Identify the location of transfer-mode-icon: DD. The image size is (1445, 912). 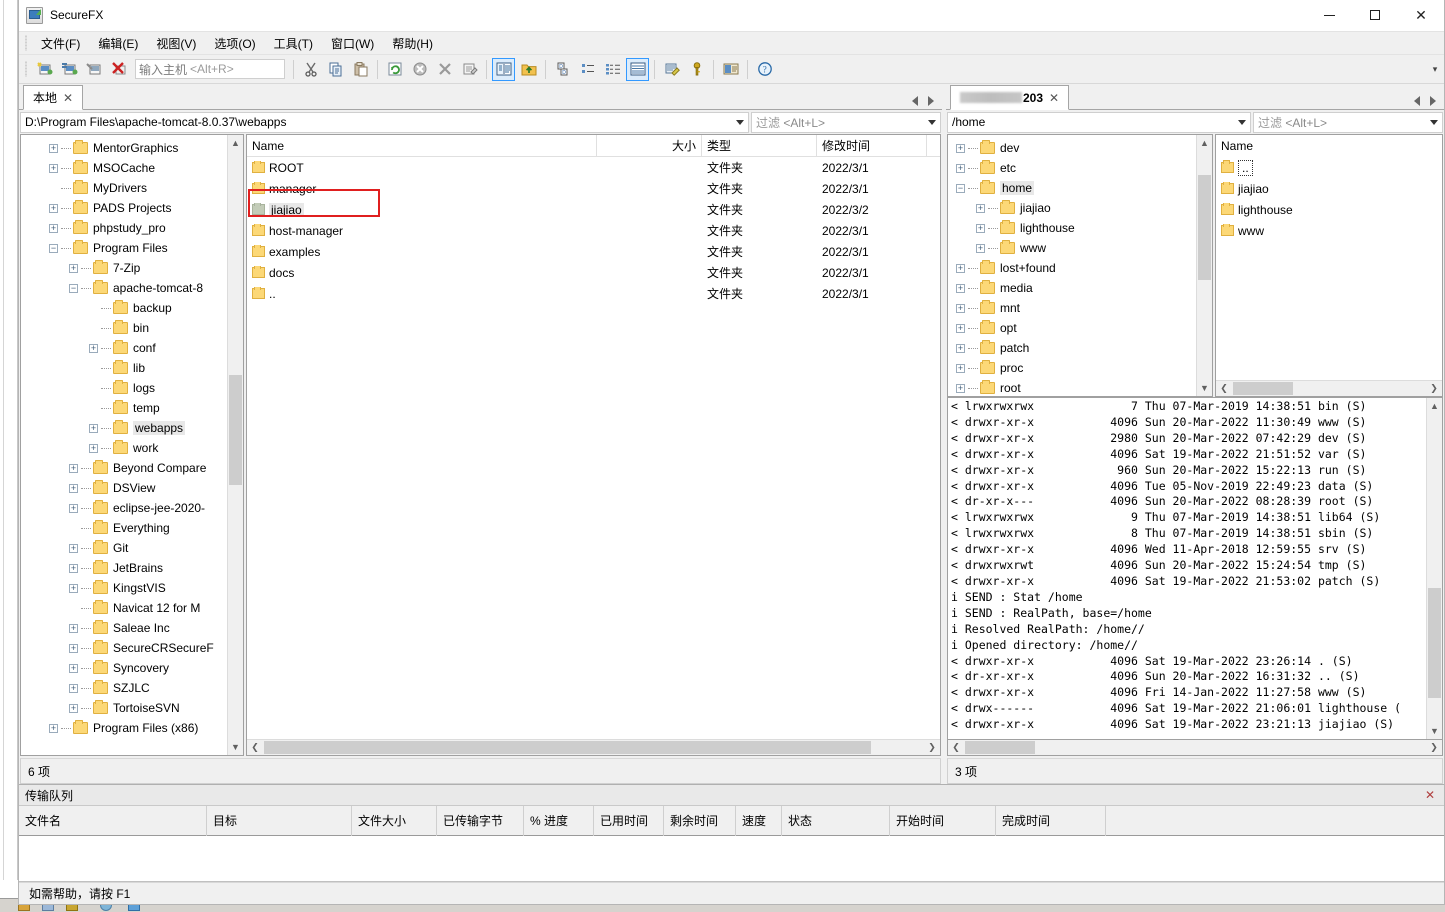
(562, 69).